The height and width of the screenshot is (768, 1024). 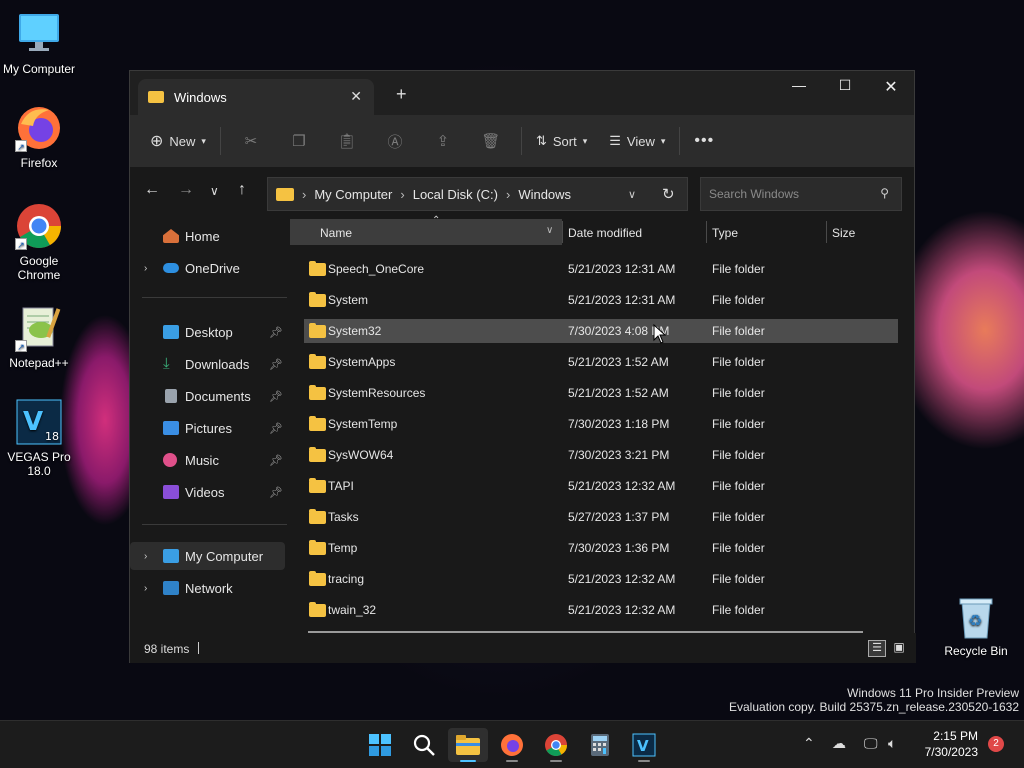 I want to click on tiles-view-icon: ▣, so click(x=899, y=648).